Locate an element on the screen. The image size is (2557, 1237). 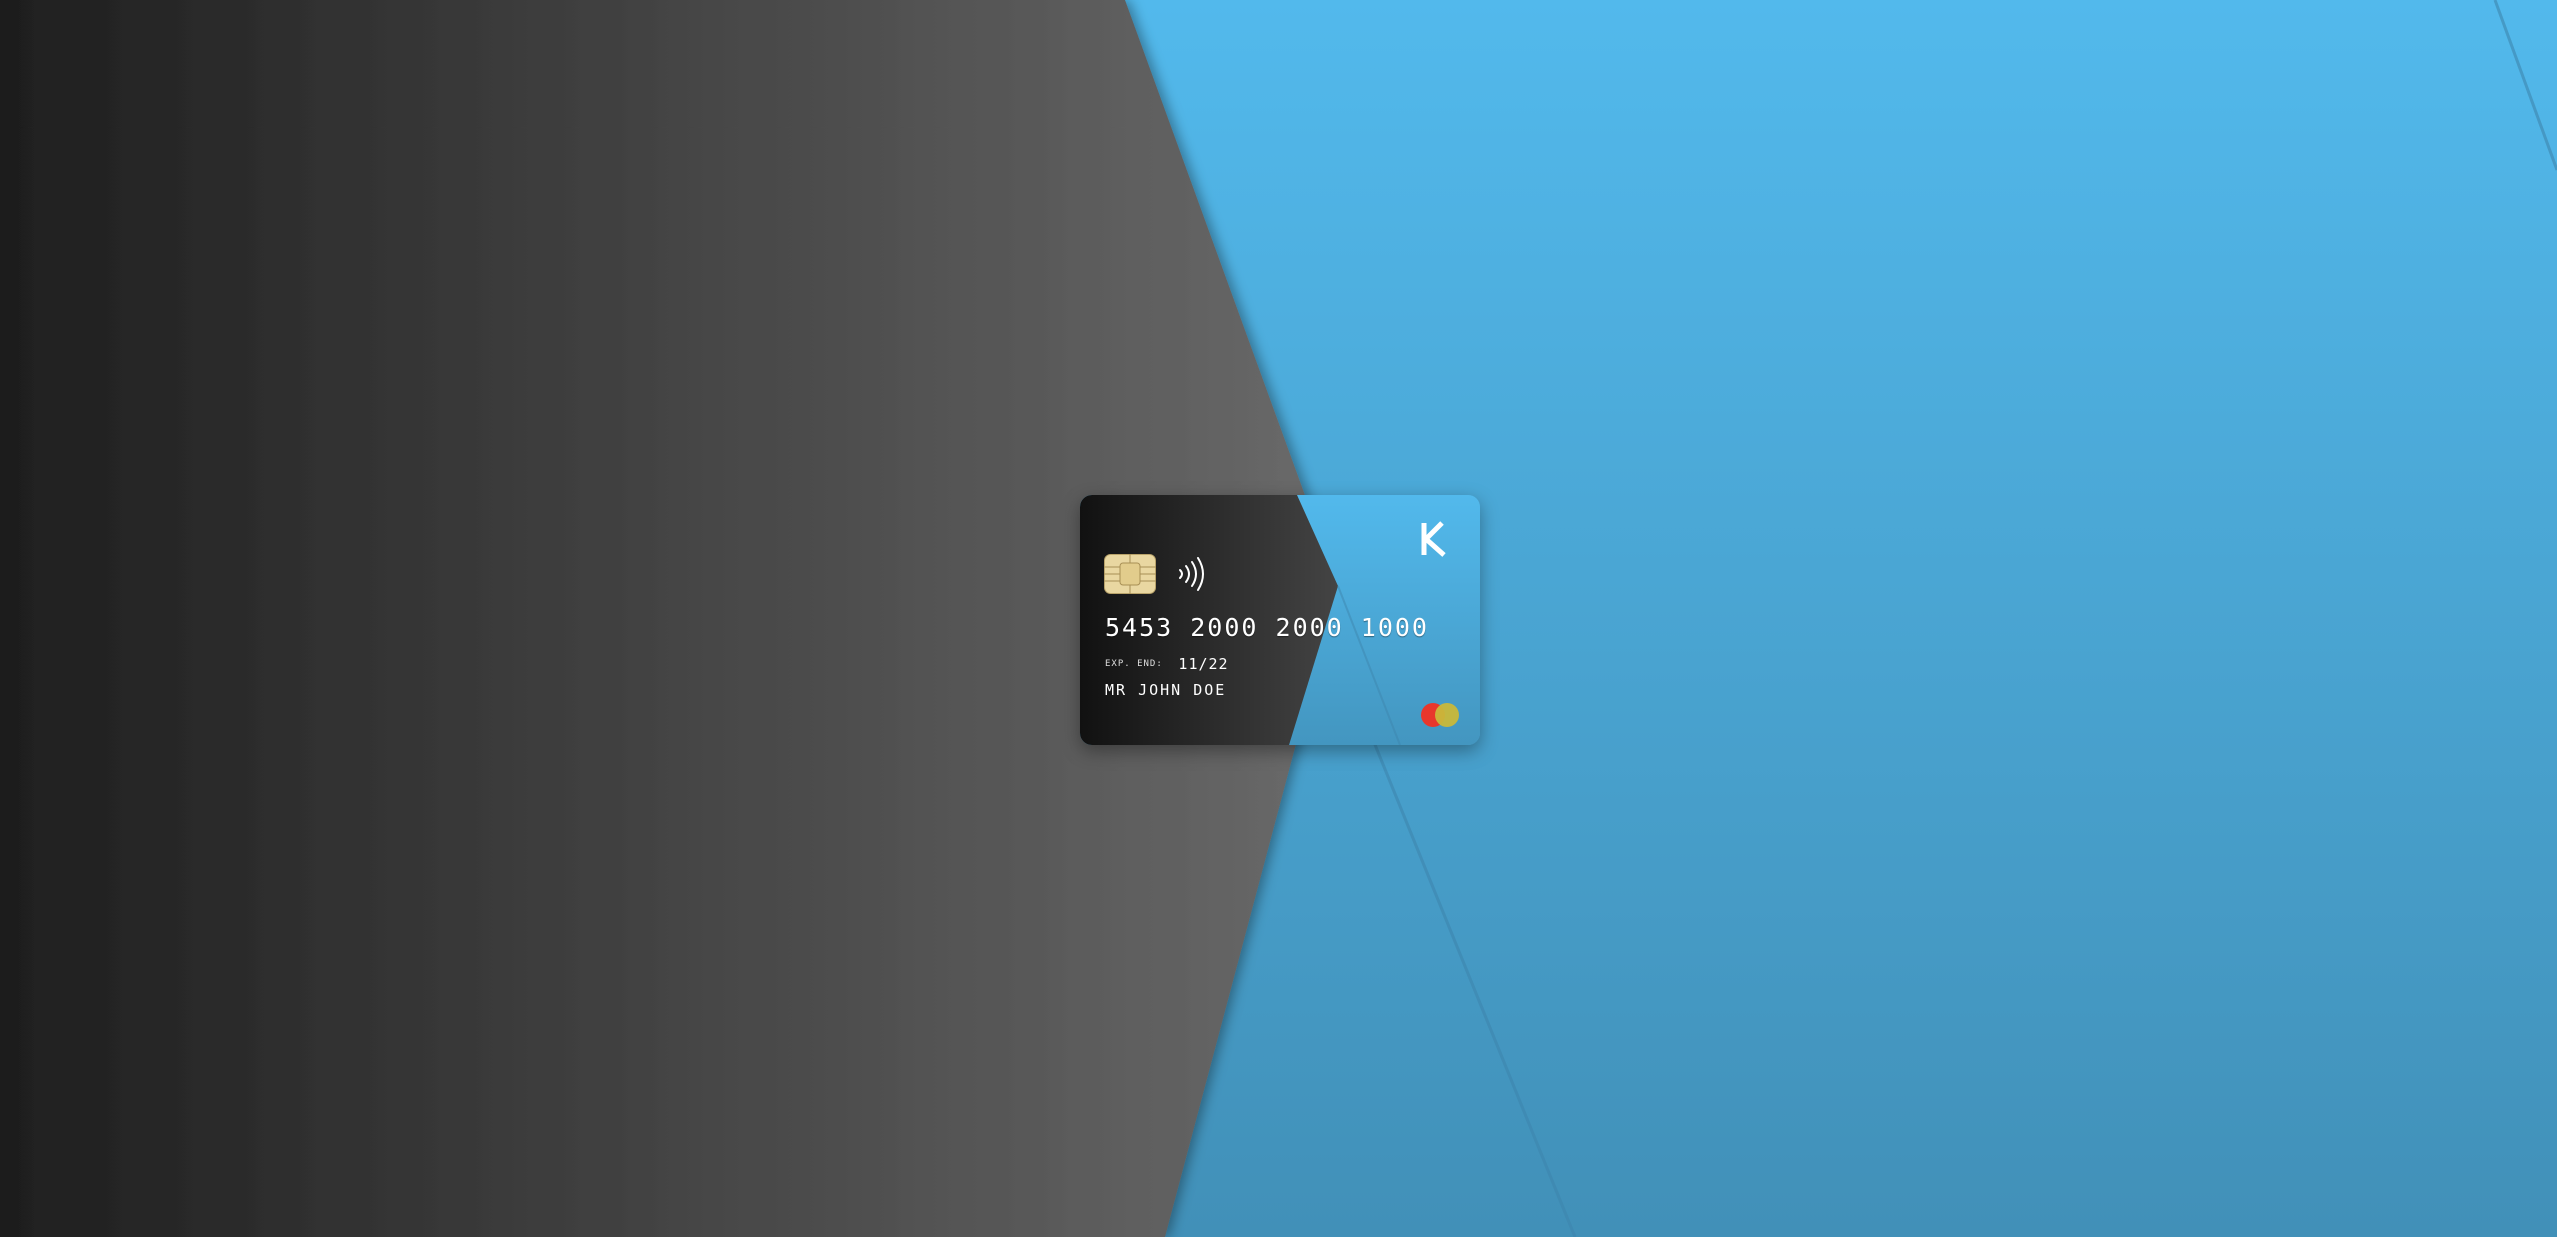
card-expiry: EXP. END: 11/22 is located at coordinates (1167, 663).